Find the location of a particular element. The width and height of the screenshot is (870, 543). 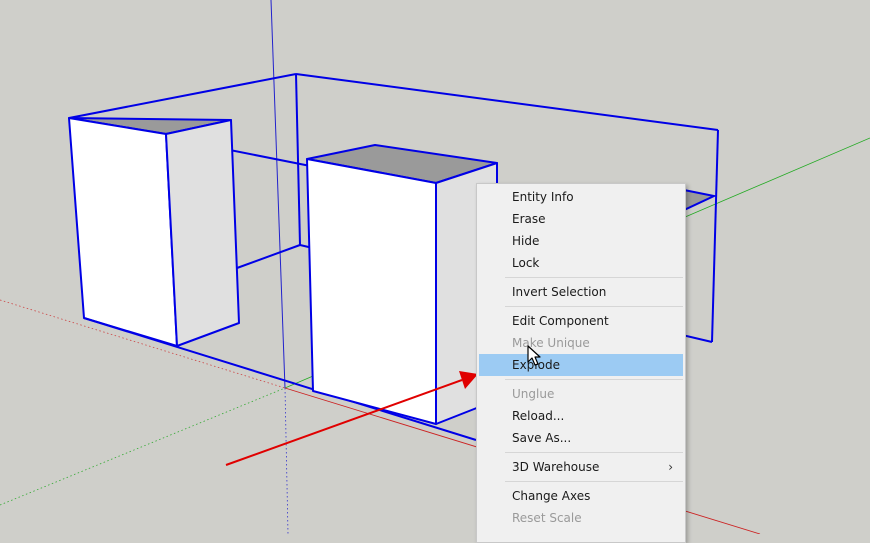

menu-item-change-axes: Change Axes is located at coordinates (581, 496).